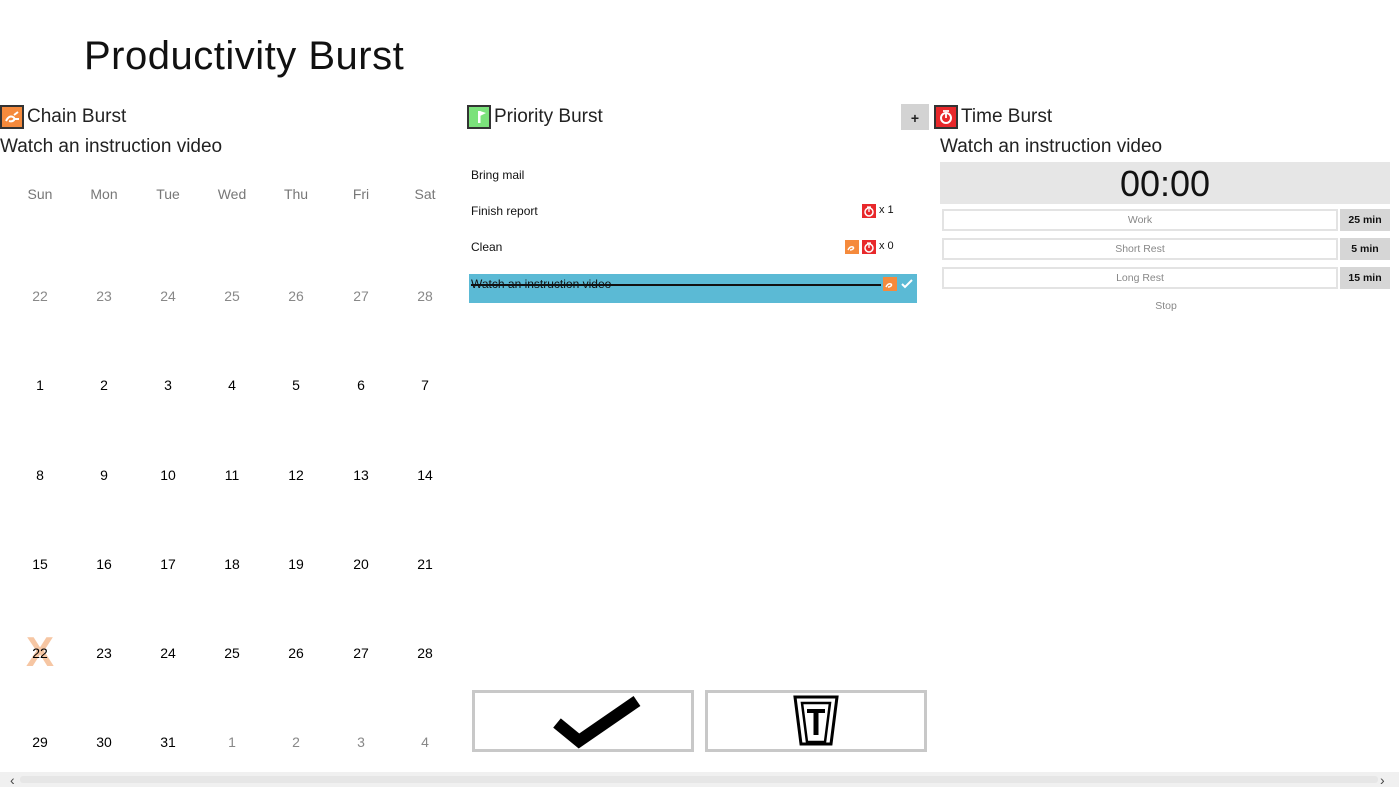 This screenshot has height=788, width=1399. I want to click on chain-burst-header: Chain Burst, so click(100, 117).